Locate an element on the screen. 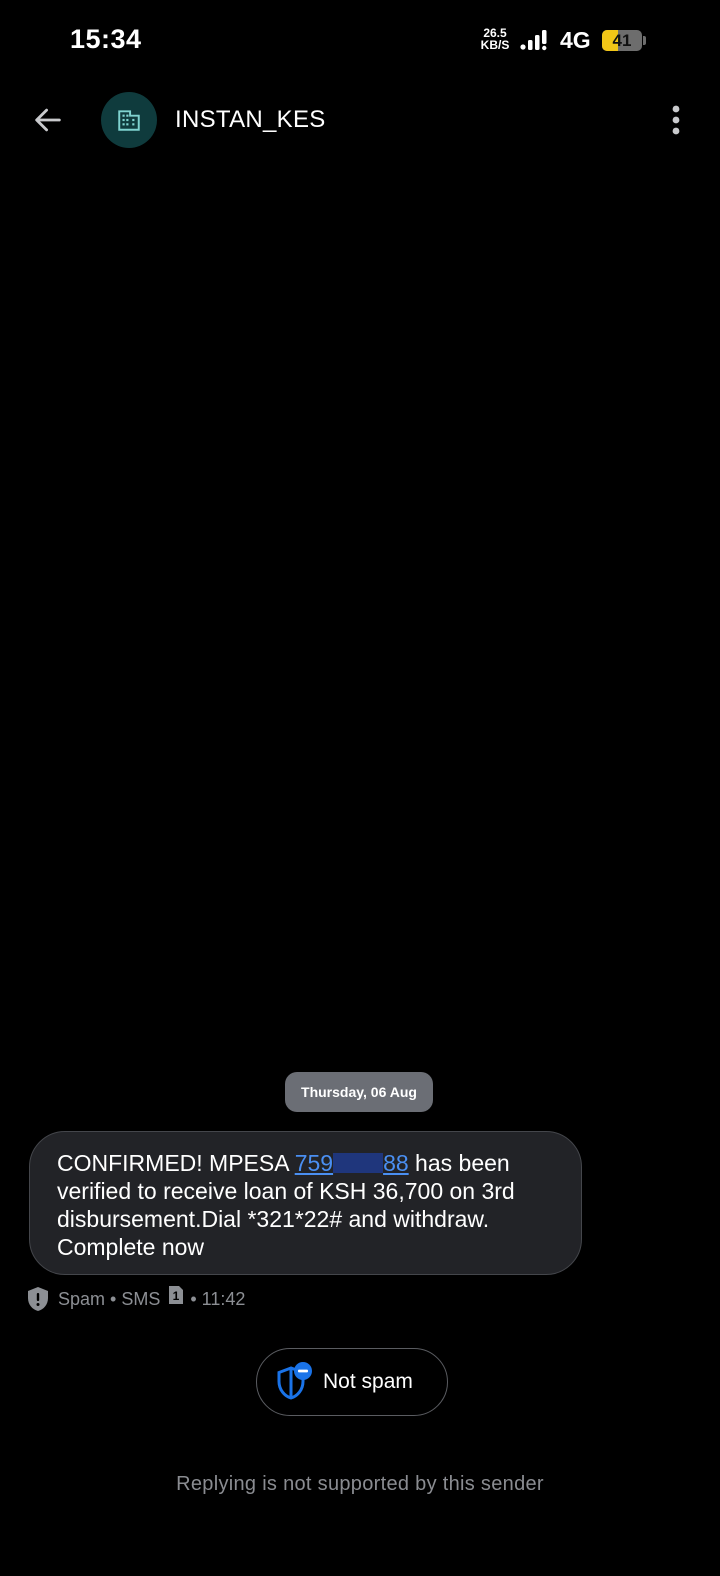 Image resolution: width=720 pixels, height=1576 pixels. sim-slot-number: 1 is located at coordinates (176, 1296).